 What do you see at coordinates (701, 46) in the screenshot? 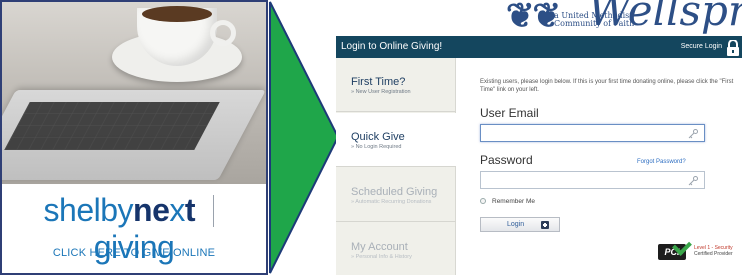
I see `secure-login-label: Secure Login` at bounding box center [701, 46].